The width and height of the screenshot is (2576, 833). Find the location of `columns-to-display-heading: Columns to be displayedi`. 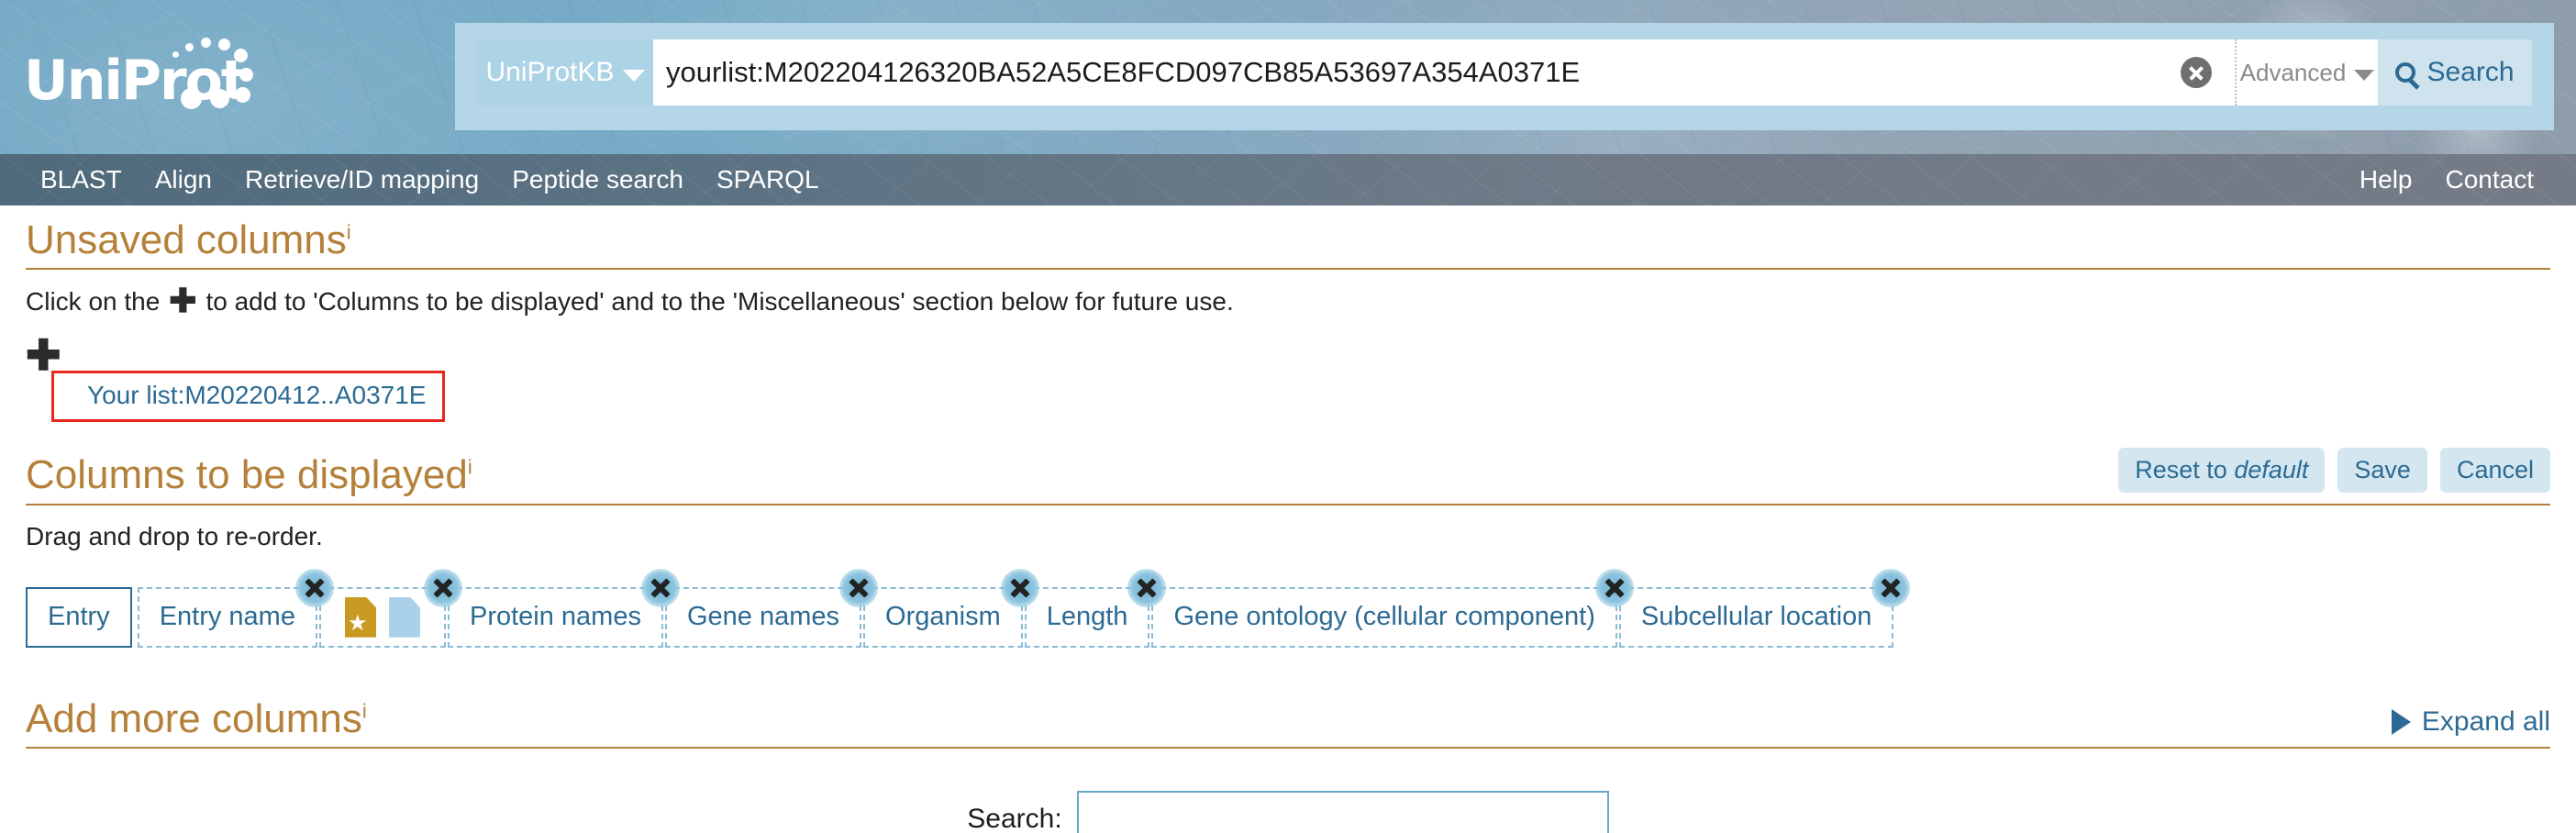

columns-to-display-heading: Columns to be displayedi is located at coordinates (249, 475).